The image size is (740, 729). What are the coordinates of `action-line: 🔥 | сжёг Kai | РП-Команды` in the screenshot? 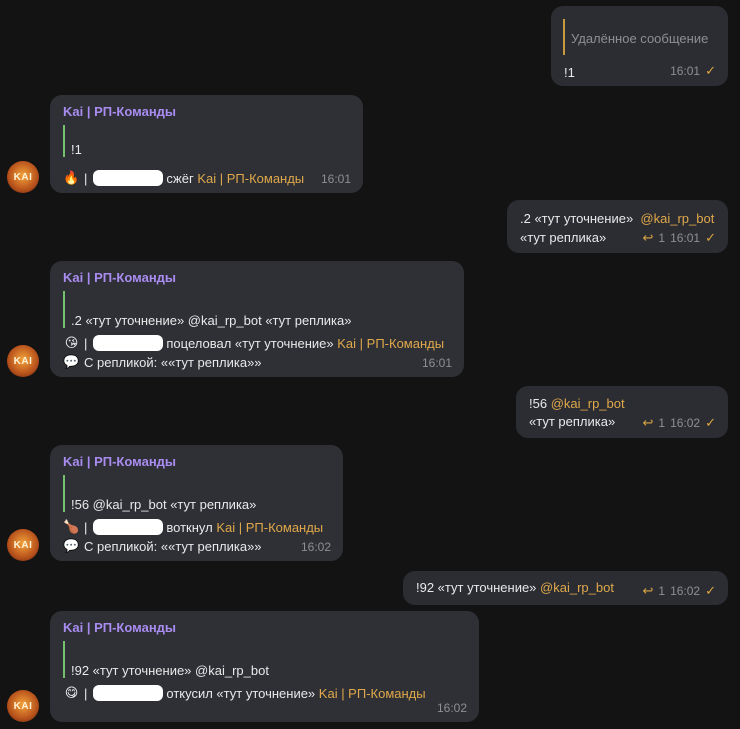 It's located at (184, 178).